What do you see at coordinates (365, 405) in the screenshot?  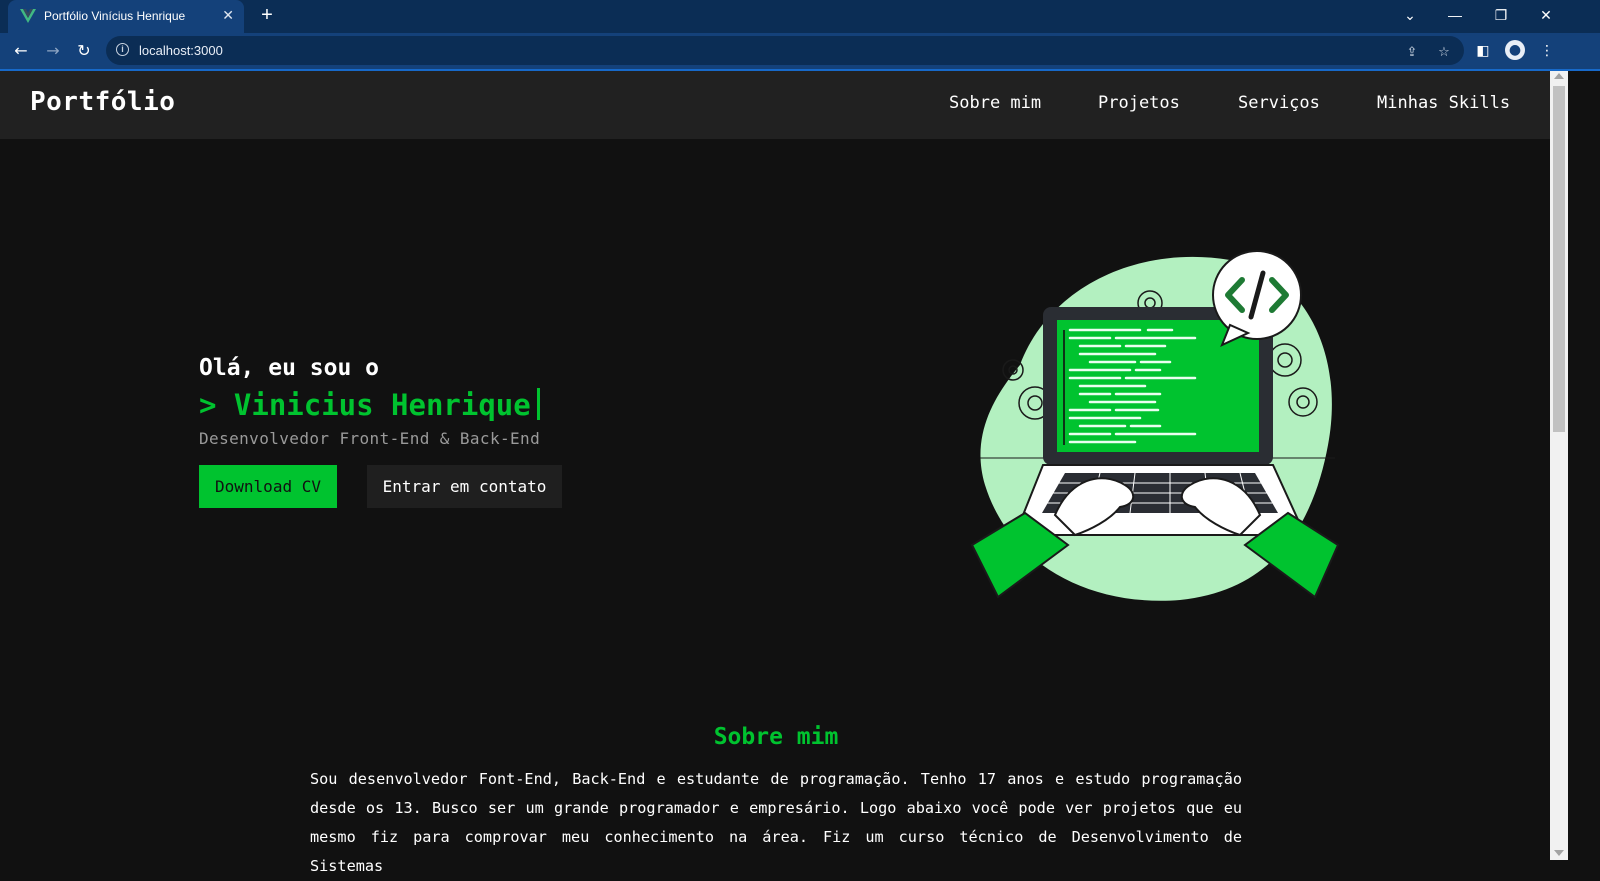 I see `hero-name-text: > Vinicius Henrique` at bounding box center [365, 405].